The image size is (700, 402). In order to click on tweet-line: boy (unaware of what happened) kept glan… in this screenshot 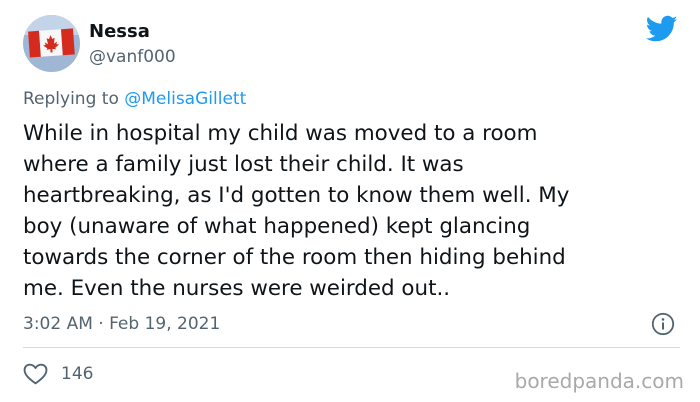, I will do `click(277, 226)`.